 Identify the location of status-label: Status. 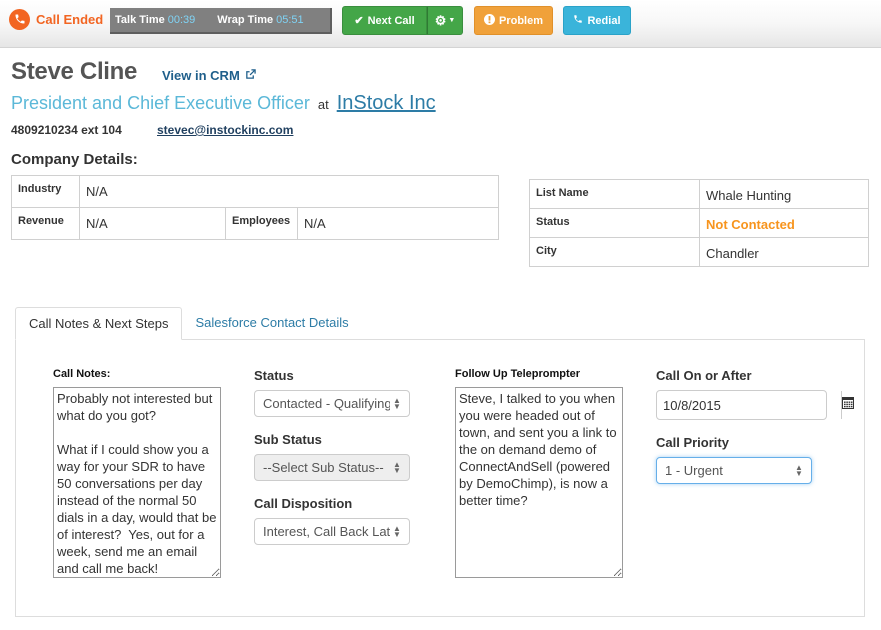
(614, 223).